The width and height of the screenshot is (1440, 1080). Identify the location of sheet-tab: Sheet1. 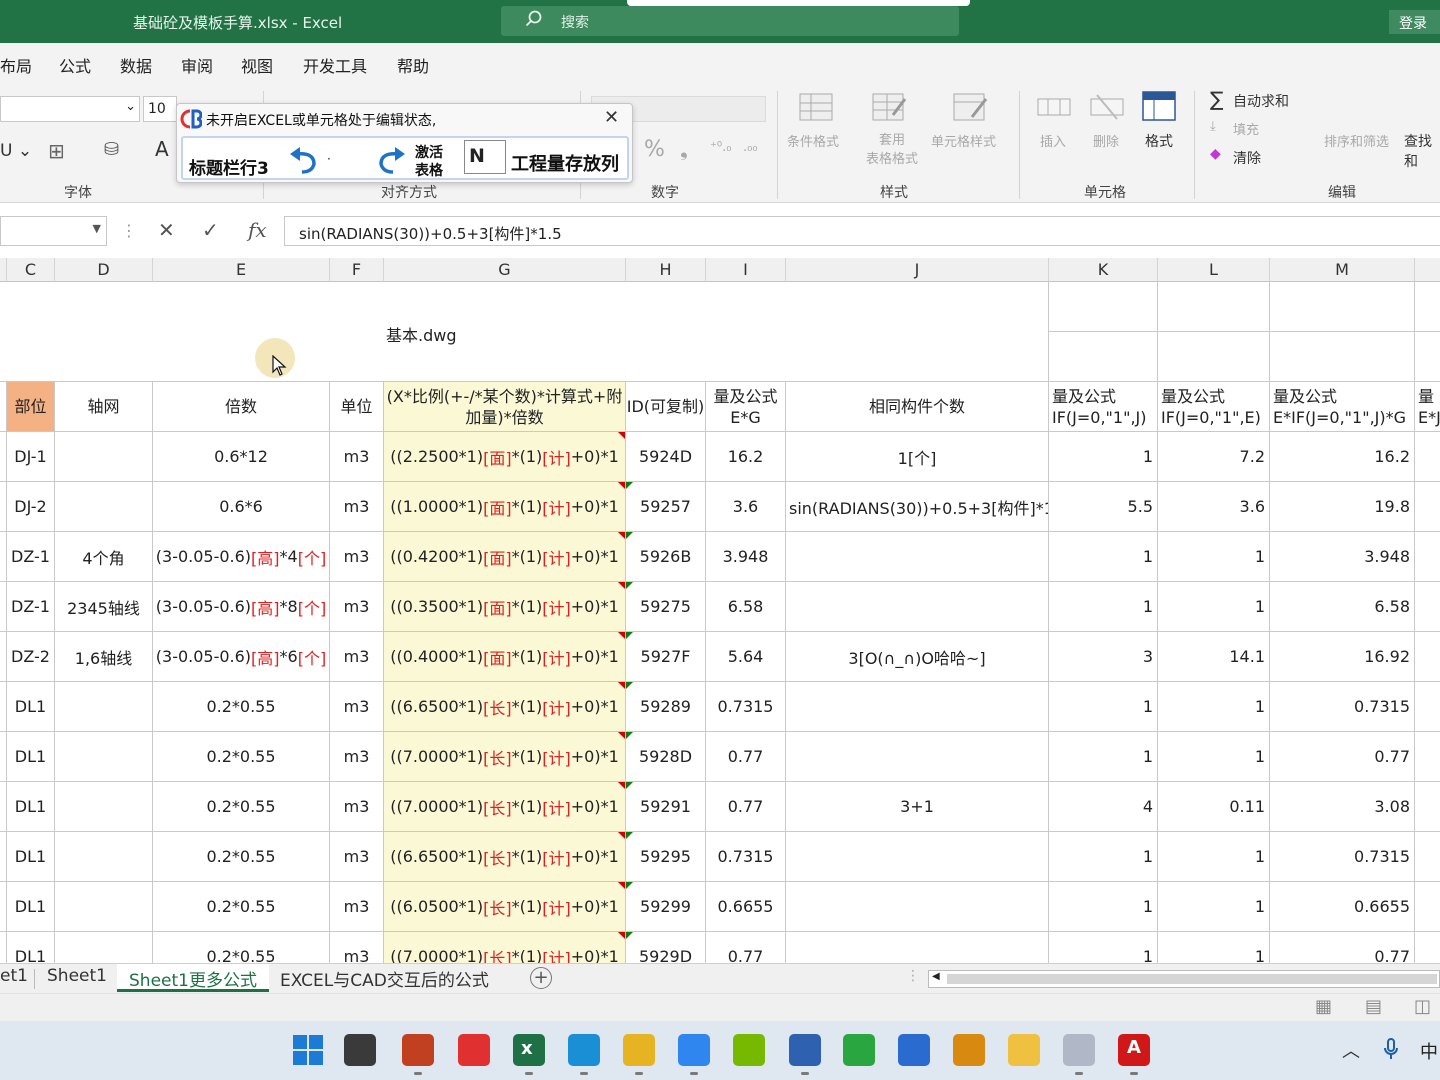
(77, 976).